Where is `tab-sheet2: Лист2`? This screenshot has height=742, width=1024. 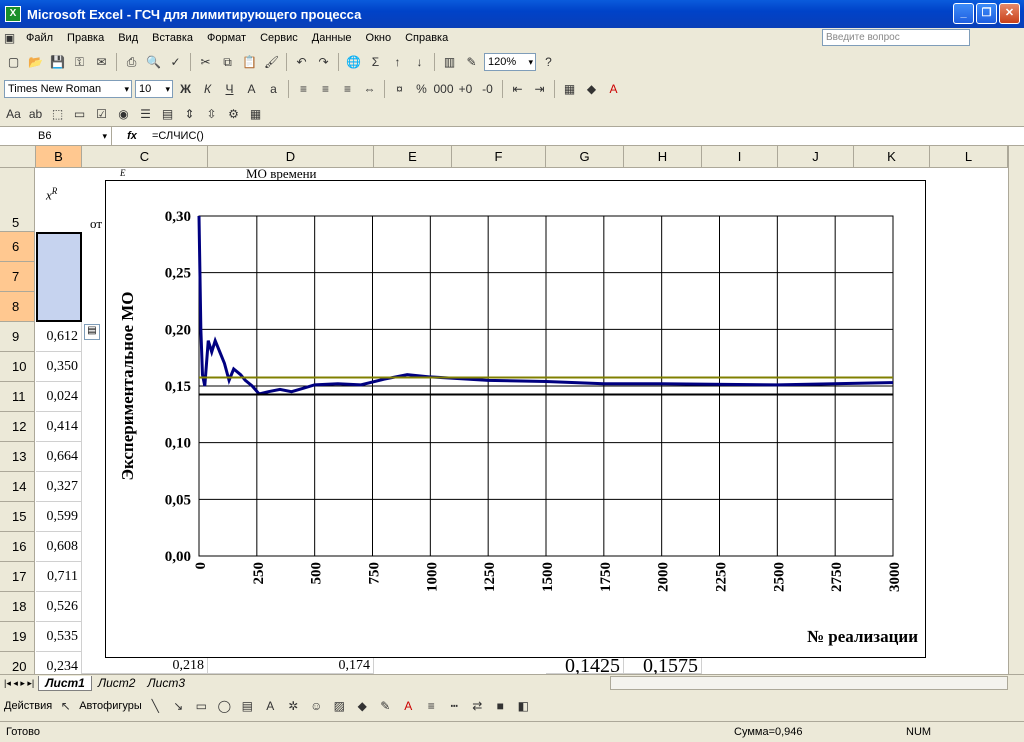
tab-sheet2: Лист2 is located at coordinates (117, 683).